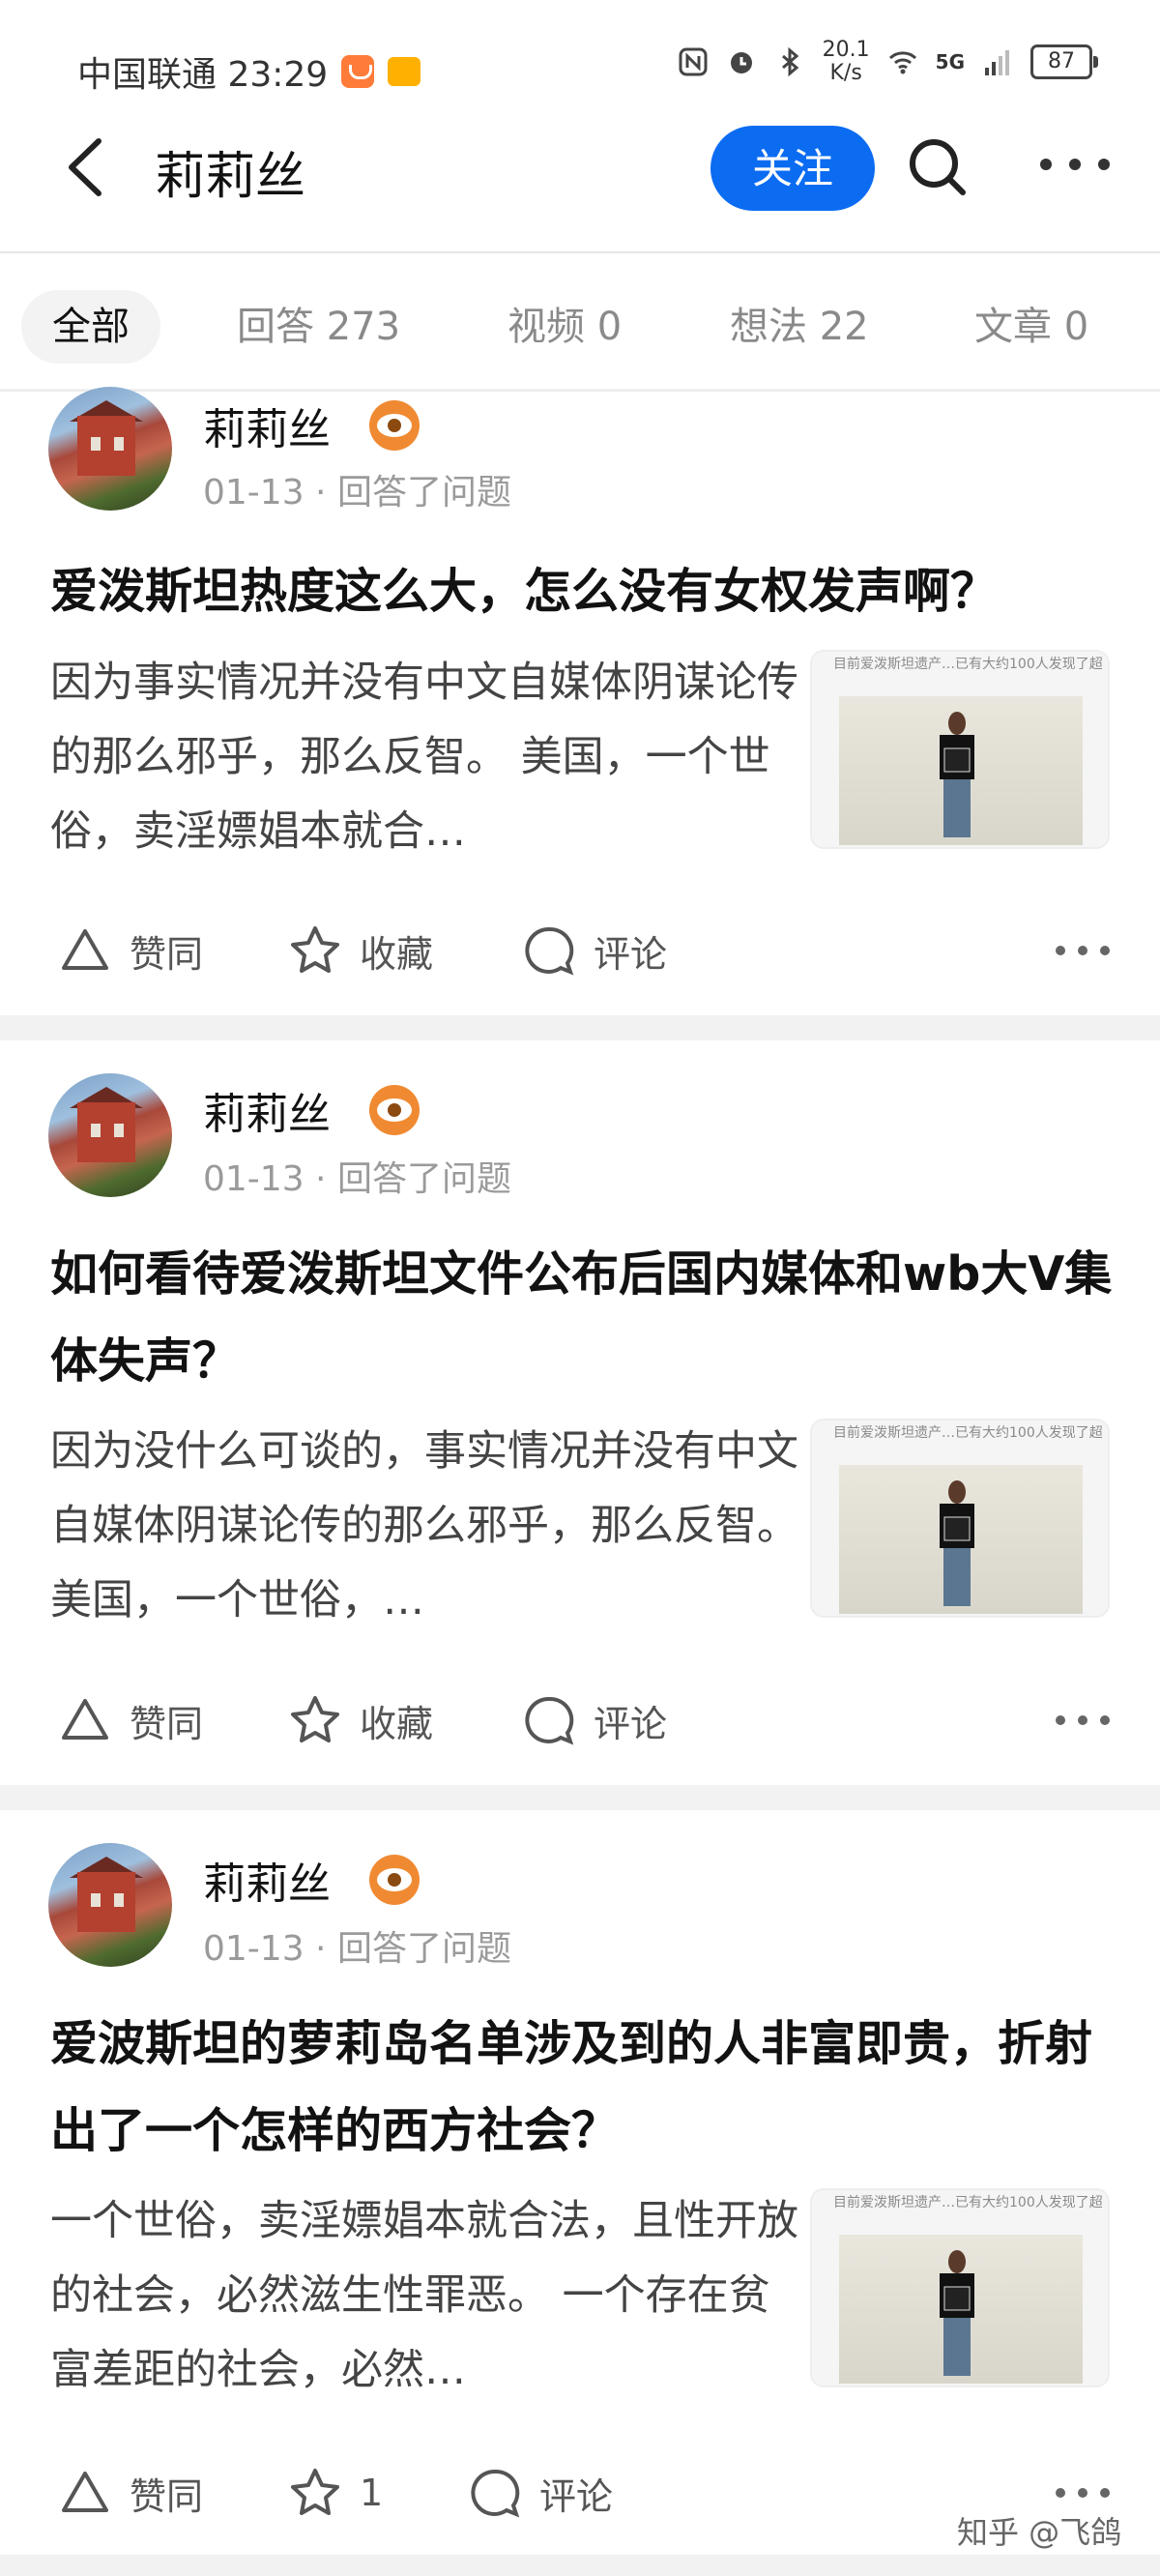 The width and height of the screenshot is (1160, 2576). I want to click on speed-value: 20.1, so click(846, 50).